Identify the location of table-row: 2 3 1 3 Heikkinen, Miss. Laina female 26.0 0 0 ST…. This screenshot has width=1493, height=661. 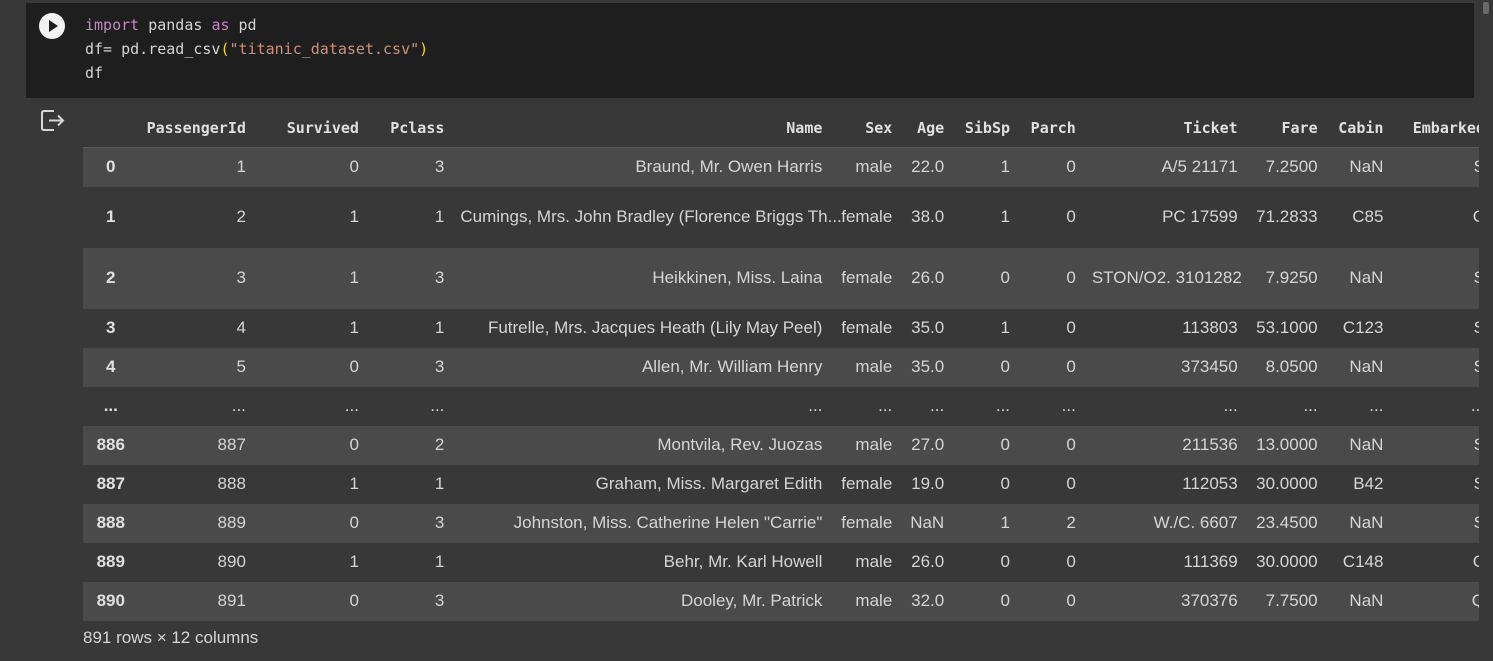
(788, 278).